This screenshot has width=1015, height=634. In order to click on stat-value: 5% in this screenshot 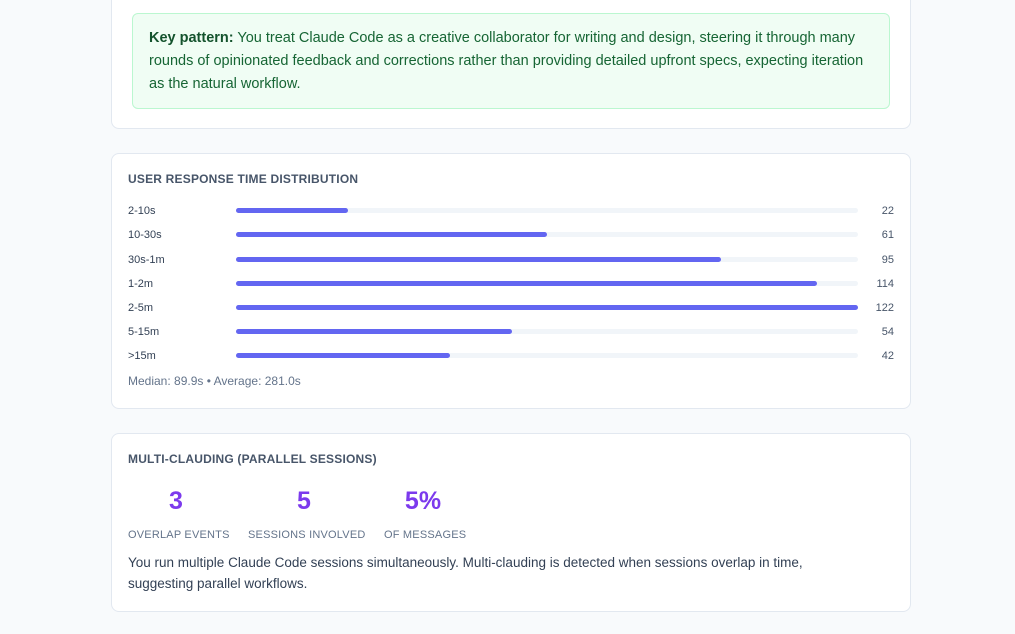, I will do `click(423, 501)`.